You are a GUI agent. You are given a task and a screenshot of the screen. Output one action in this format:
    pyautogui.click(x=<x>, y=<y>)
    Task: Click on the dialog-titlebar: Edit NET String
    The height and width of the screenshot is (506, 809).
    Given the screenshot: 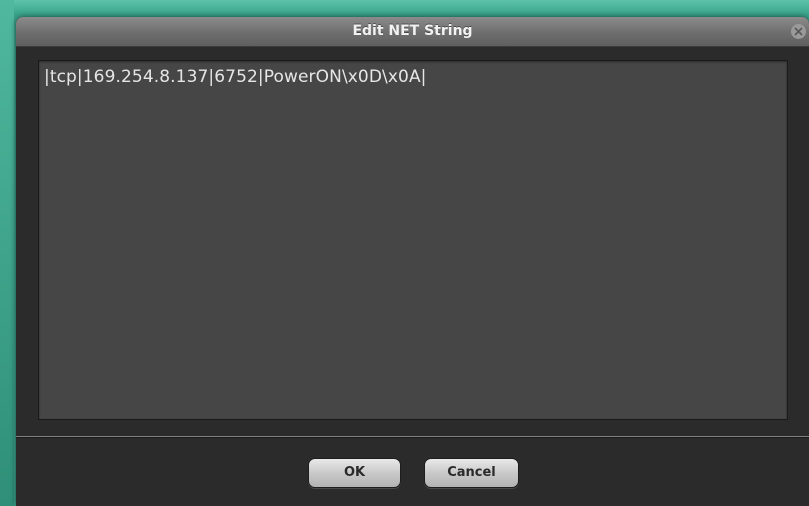 What is the action you would take?
    pyautogui.click(x=412, y=32)
    